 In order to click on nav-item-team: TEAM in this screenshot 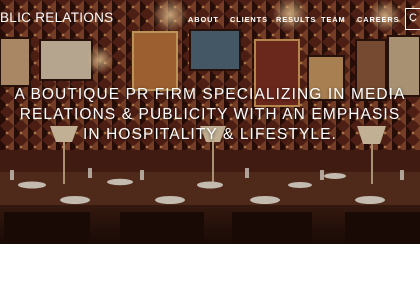, I will do `click(333, 19)`.